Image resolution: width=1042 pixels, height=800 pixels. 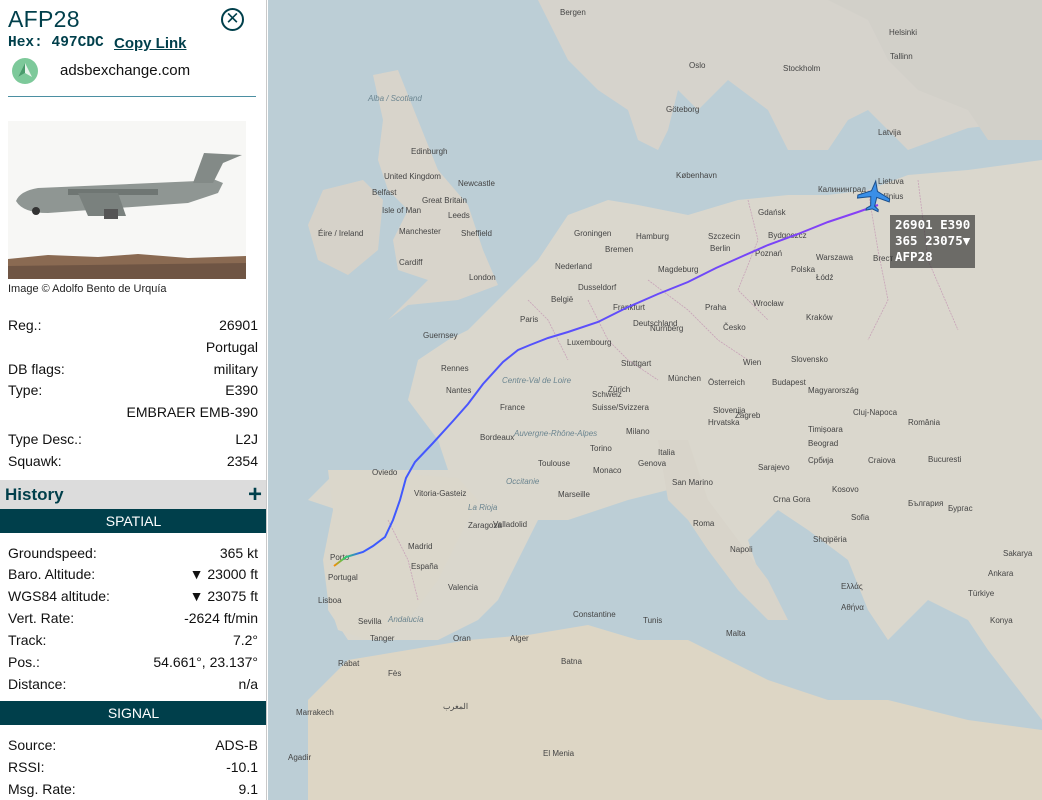 What do you see at coordinates (638, 431) in the screenshot?
I see `map-label: Milano` at bounding box center [638, 431].